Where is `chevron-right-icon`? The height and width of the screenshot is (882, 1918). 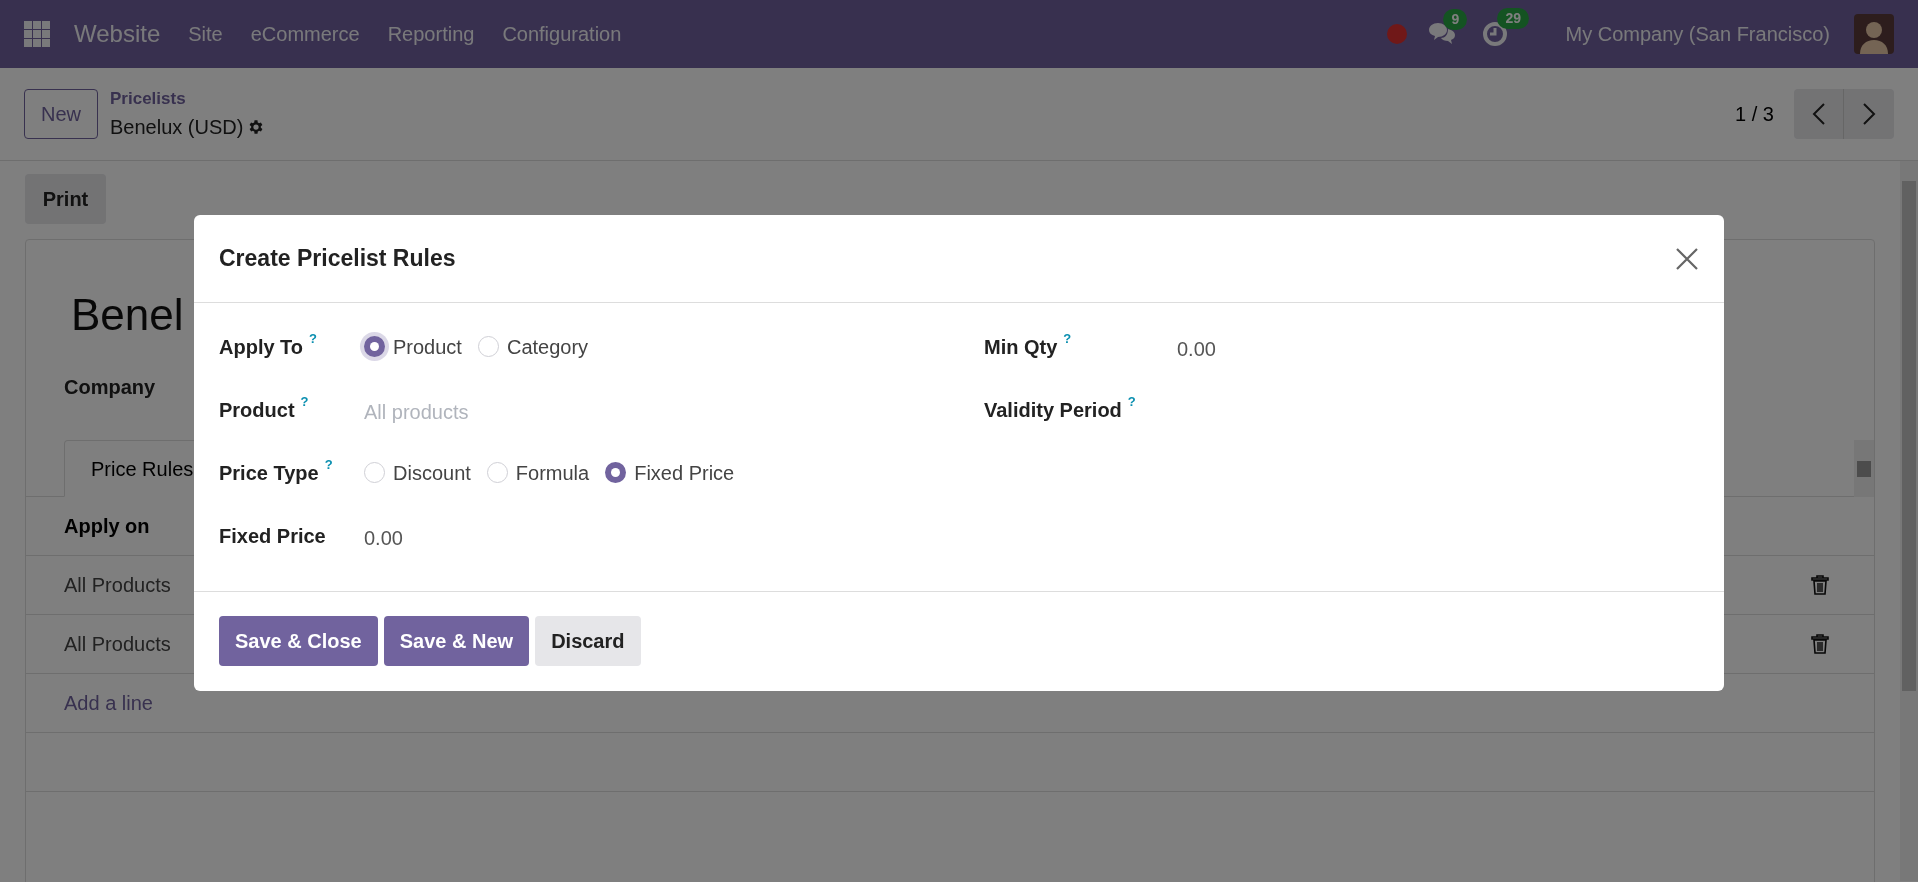 chevron-right-icon is located at coordinates (1869, 114).